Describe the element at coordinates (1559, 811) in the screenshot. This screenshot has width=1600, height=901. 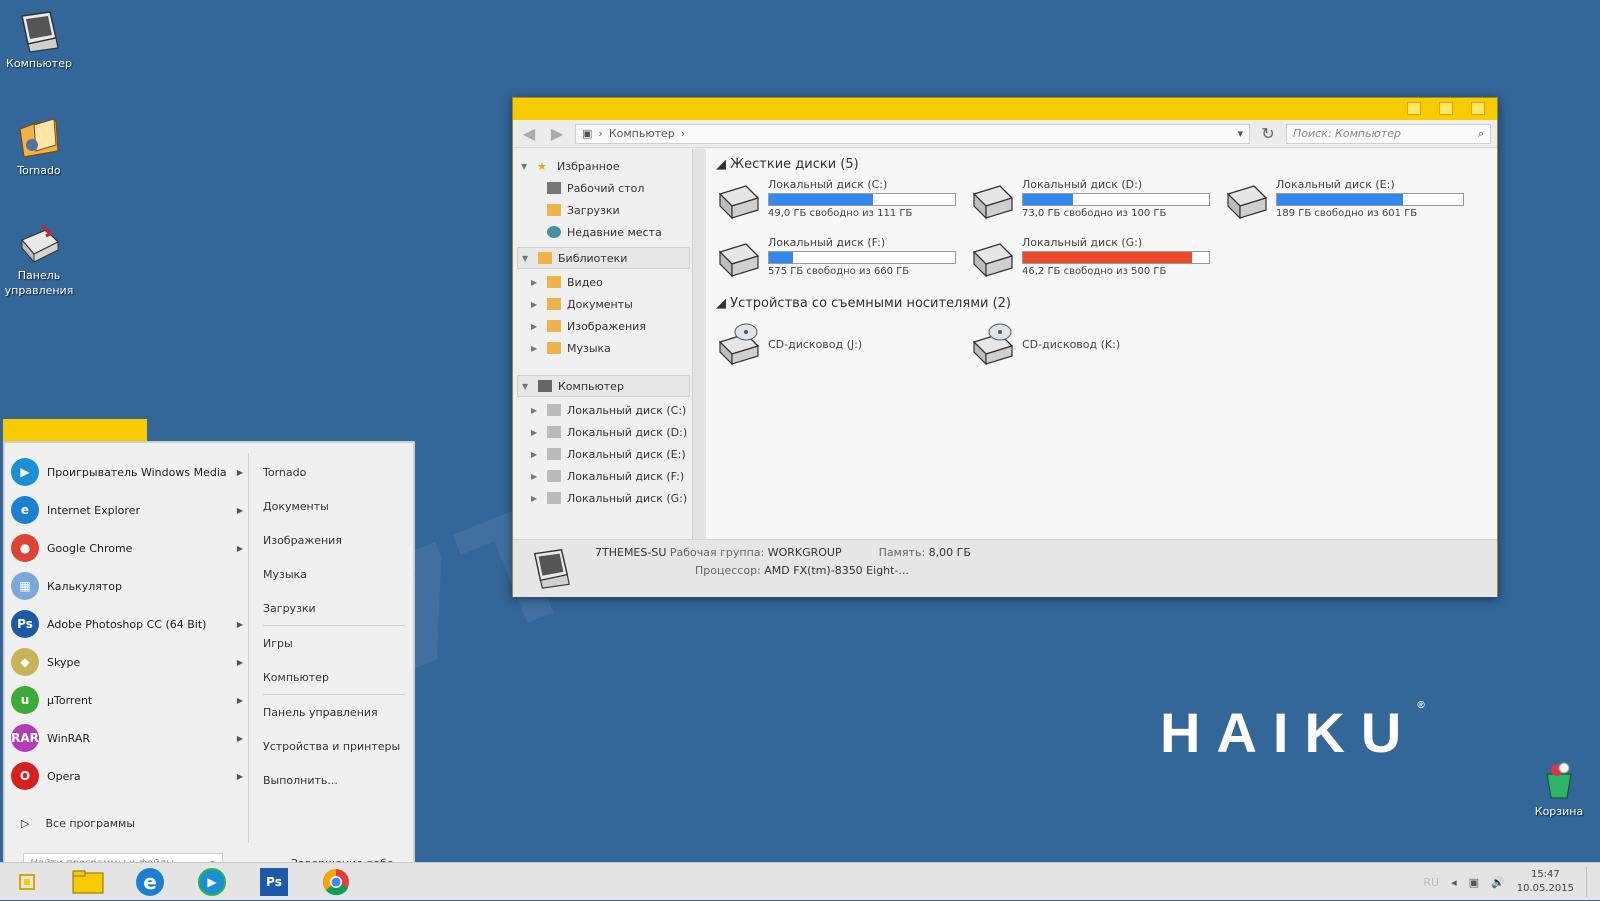
I see `desktop-icon-label: Корзина` at that location.